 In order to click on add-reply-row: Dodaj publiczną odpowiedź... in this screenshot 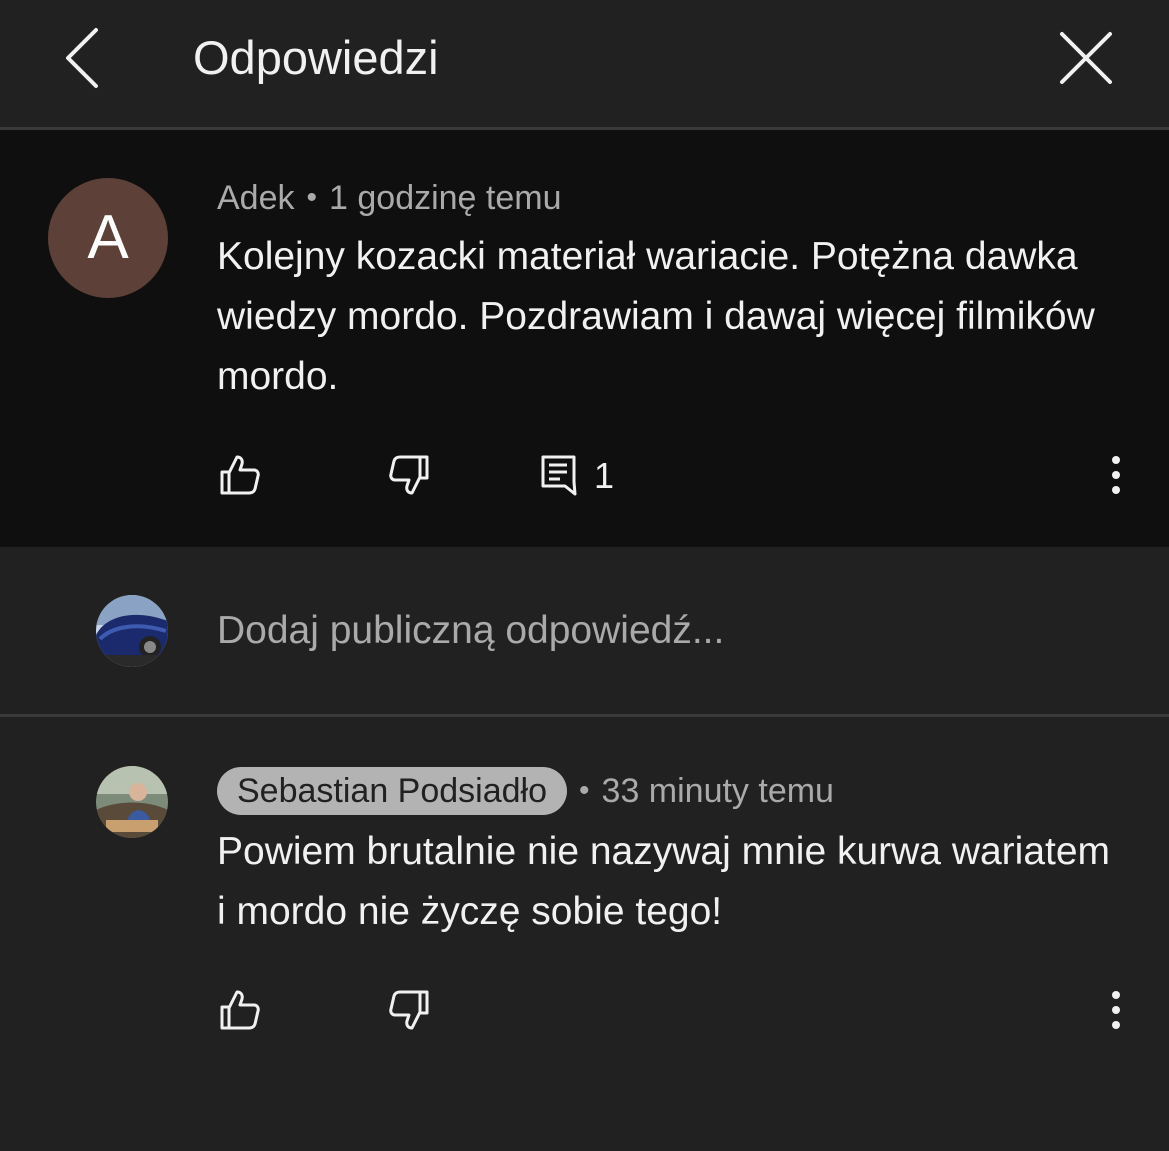, I will do `click(584, 631)`.